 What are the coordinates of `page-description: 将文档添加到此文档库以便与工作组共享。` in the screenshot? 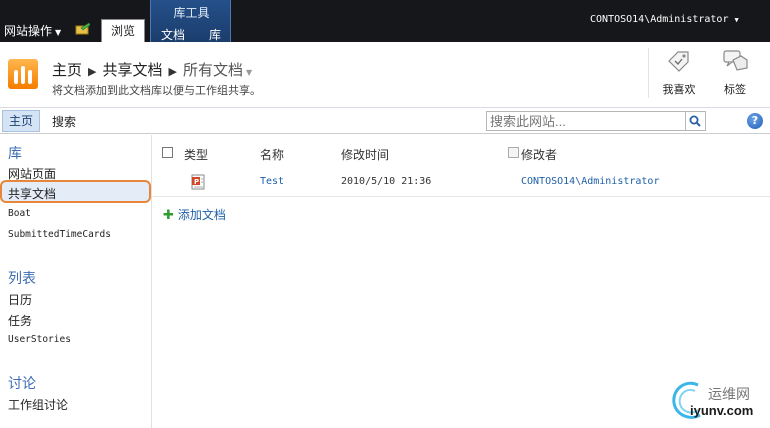 It's located at (156, 90).